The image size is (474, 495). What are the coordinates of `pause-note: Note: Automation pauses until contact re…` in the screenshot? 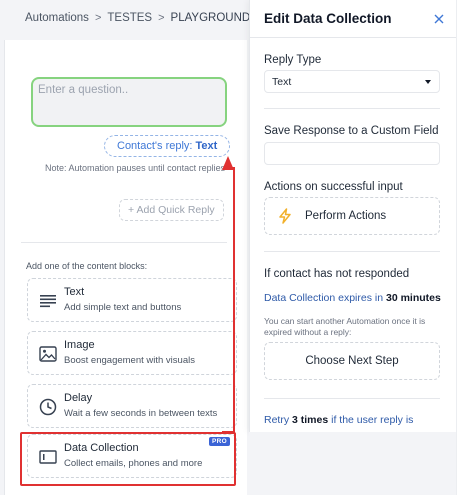 It's located at (135, 168).